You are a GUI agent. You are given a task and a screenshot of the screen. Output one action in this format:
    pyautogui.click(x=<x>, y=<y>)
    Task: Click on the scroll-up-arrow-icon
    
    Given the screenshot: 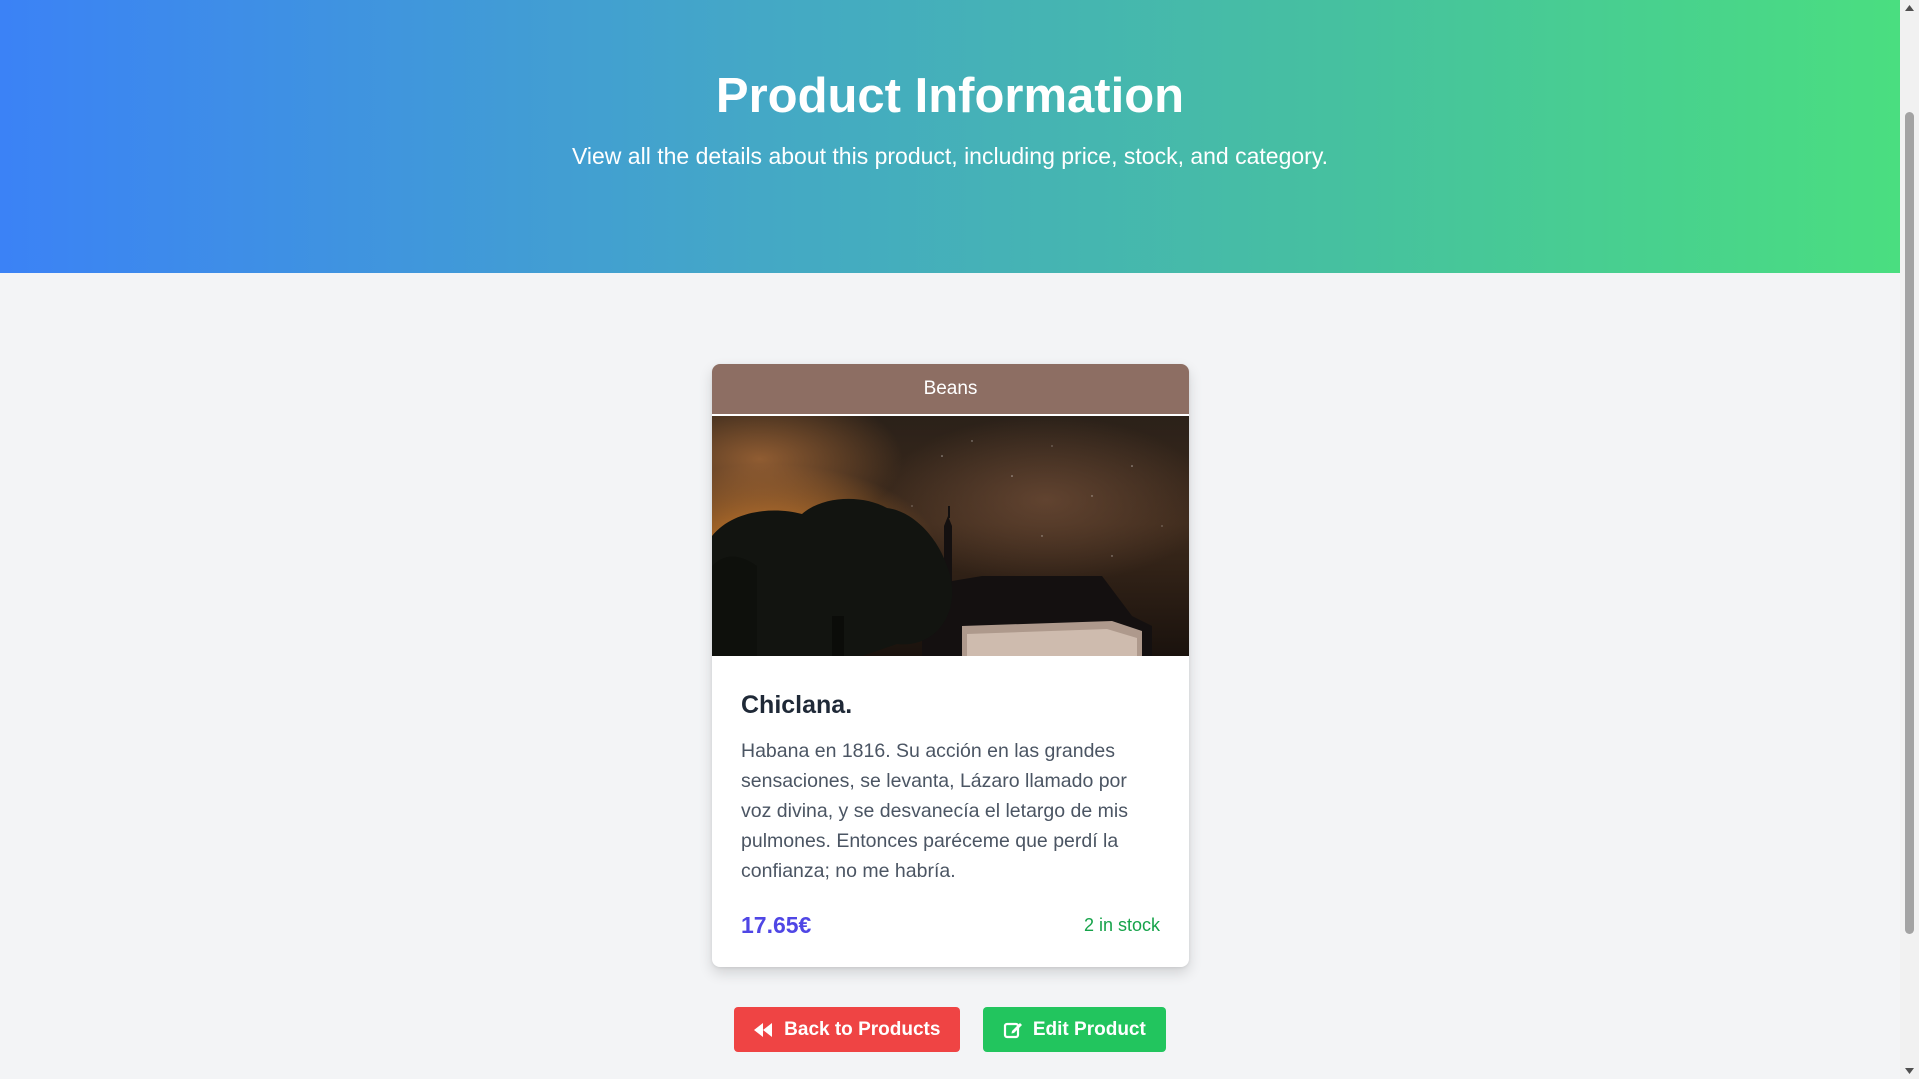 What is the action you would take?
    pyautogui.click(x=1909, y=8)
    